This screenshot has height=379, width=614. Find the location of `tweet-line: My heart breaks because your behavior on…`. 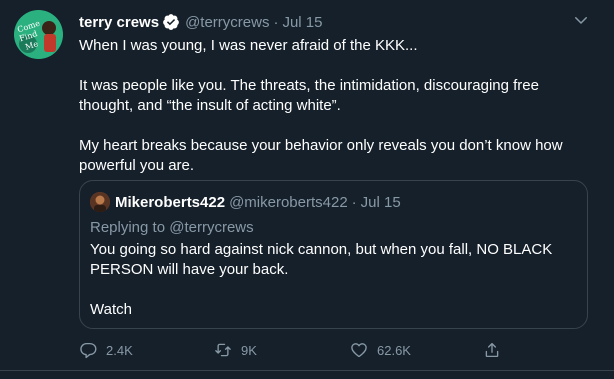

tweet-line: My heart breaks because your behavior on… is located at coordinates (321, 145).